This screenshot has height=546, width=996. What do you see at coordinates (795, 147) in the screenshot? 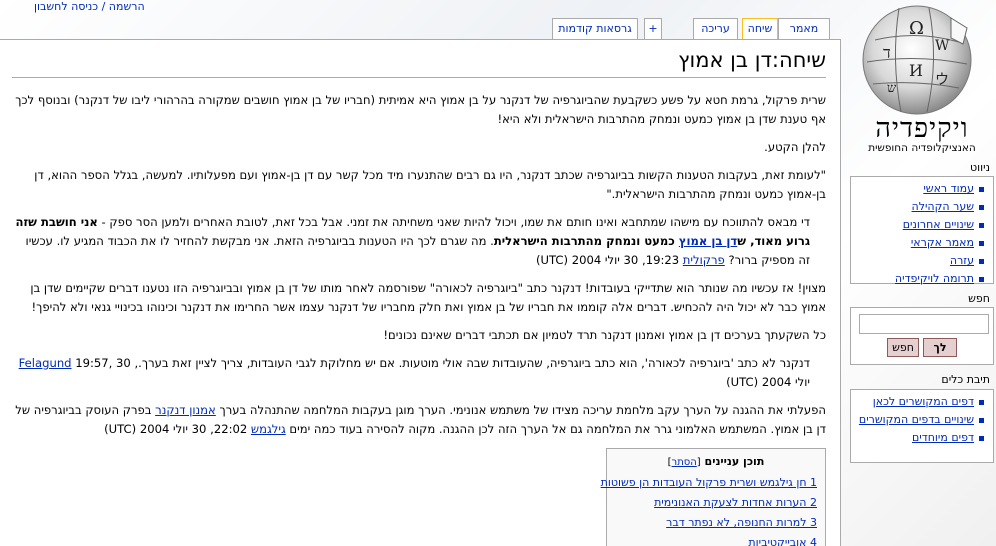
I see `paragraph-2: להלן הקטע.` at bounding box center [795, 147].